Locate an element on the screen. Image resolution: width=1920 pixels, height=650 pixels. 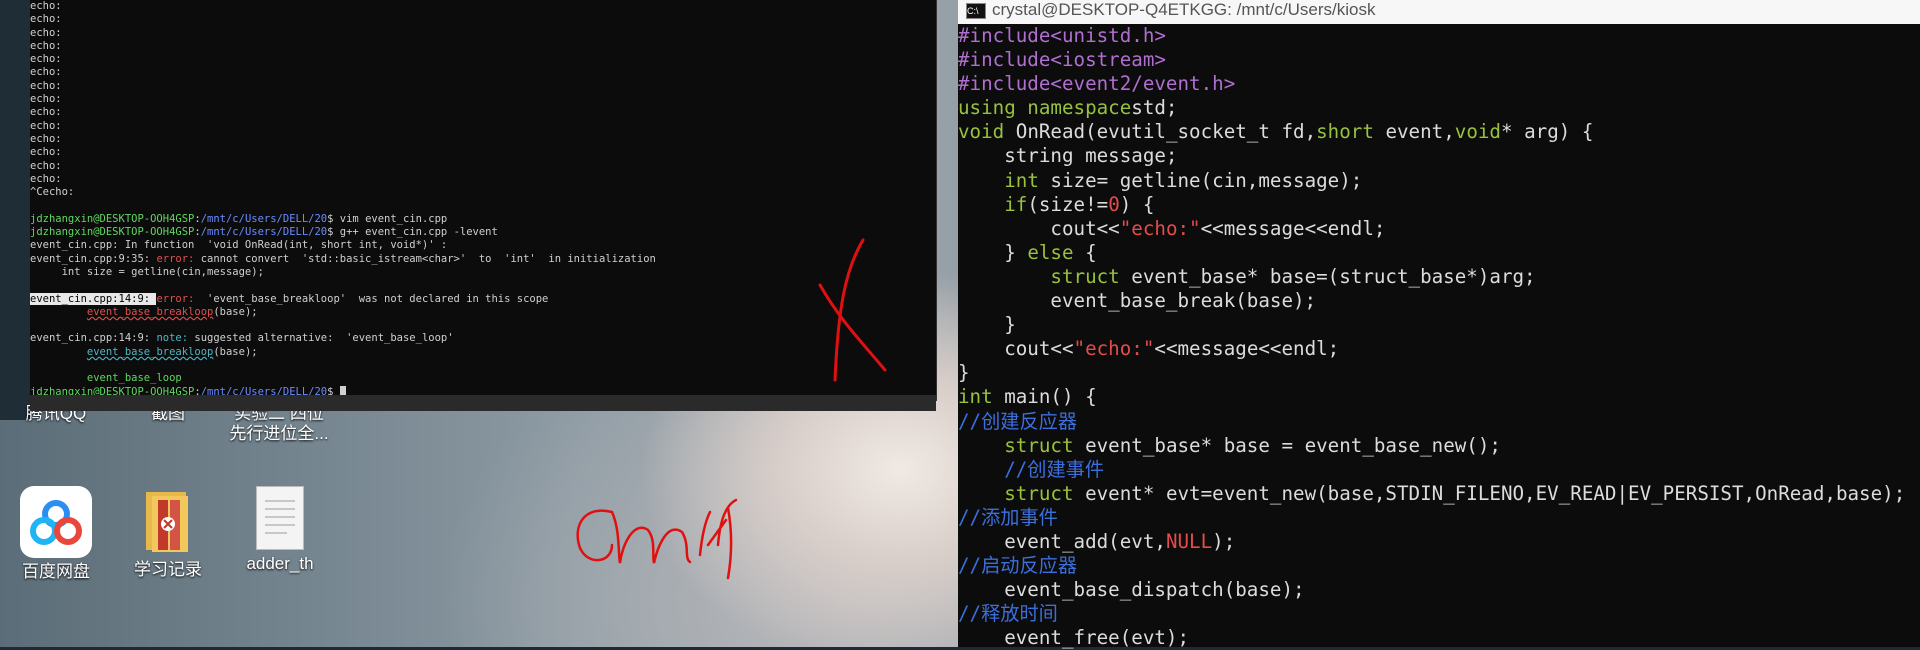
handwritten-annotation is located at coordinates (731, 409).